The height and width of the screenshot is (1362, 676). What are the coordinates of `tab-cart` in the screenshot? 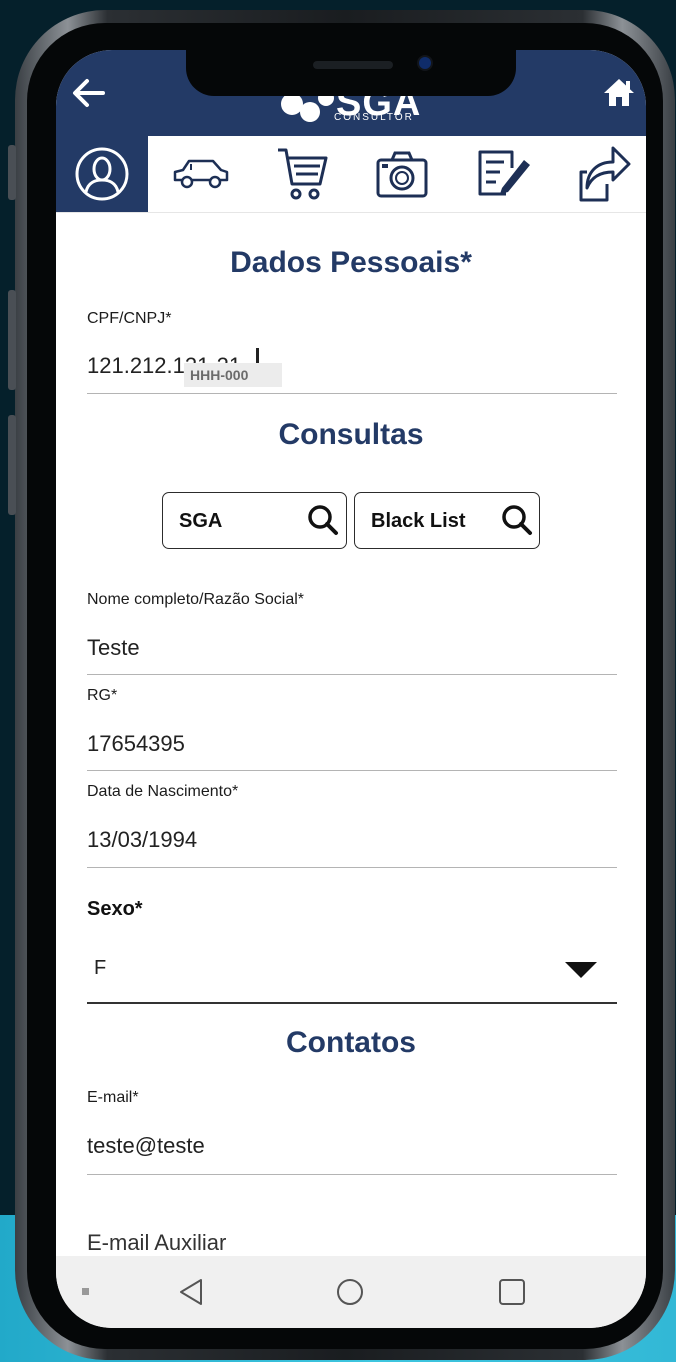 It's located at (302, 174).